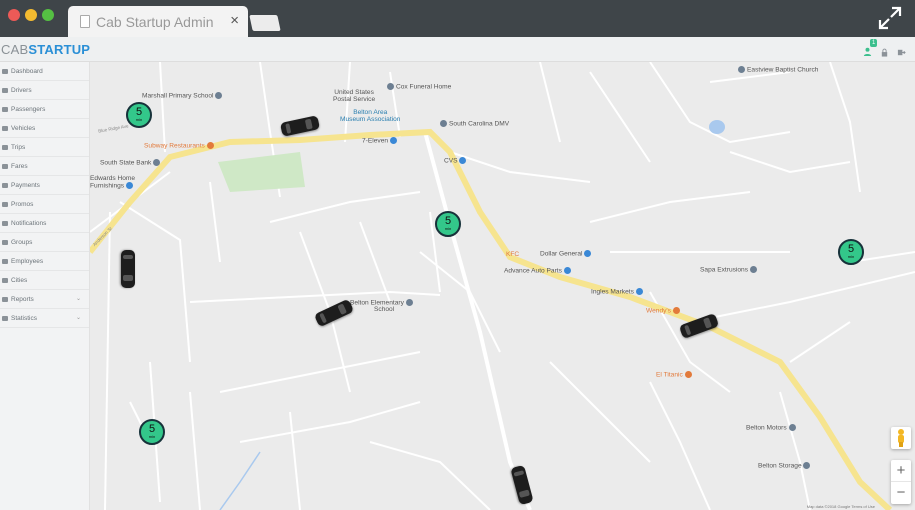  What do you see at coordinates (618, 291) in the screenshot?
I see `map-label-ingles: Ingles Markets` at bounding box center [618, 291].